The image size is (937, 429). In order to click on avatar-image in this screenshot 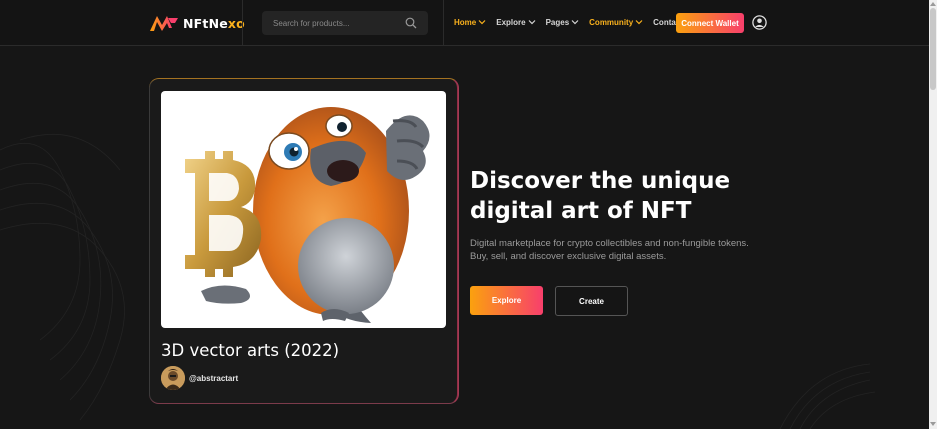, I will do `click(173, 378)`.